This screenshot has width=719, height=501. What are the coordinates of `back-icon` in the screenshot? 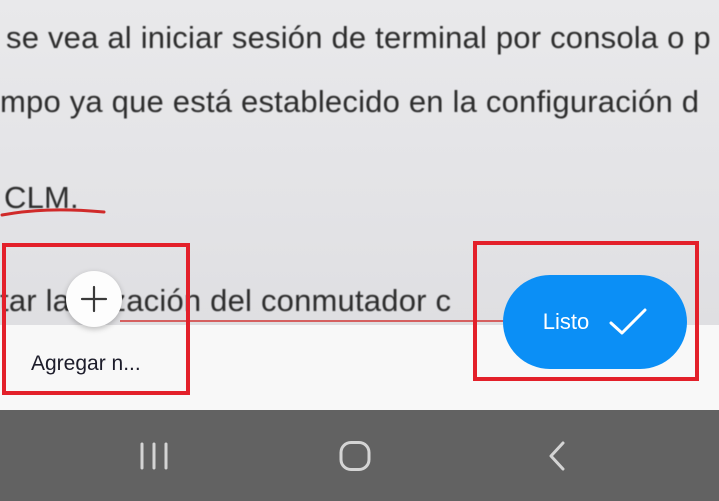 It's located at (558, 456).